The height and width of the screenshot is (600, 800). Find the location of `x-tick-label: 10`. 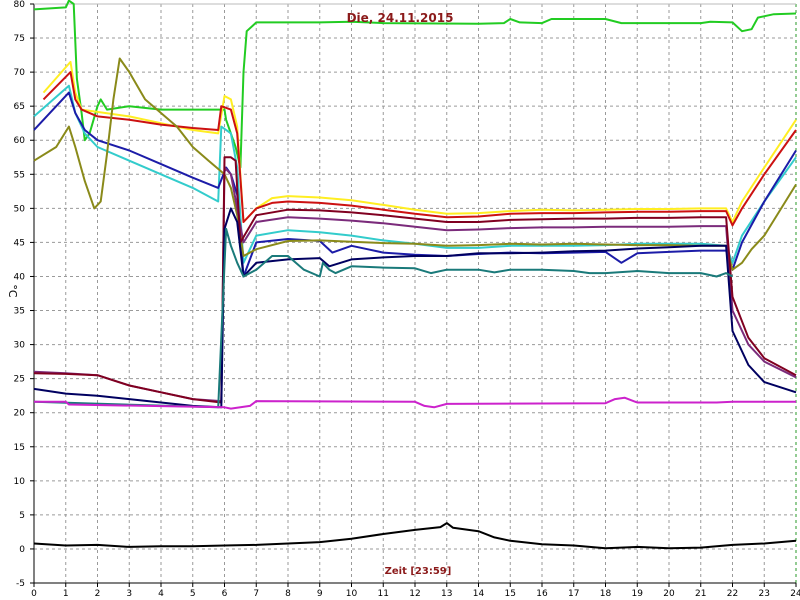

x-tick-label: 10 is located at coordinates (352, 594).